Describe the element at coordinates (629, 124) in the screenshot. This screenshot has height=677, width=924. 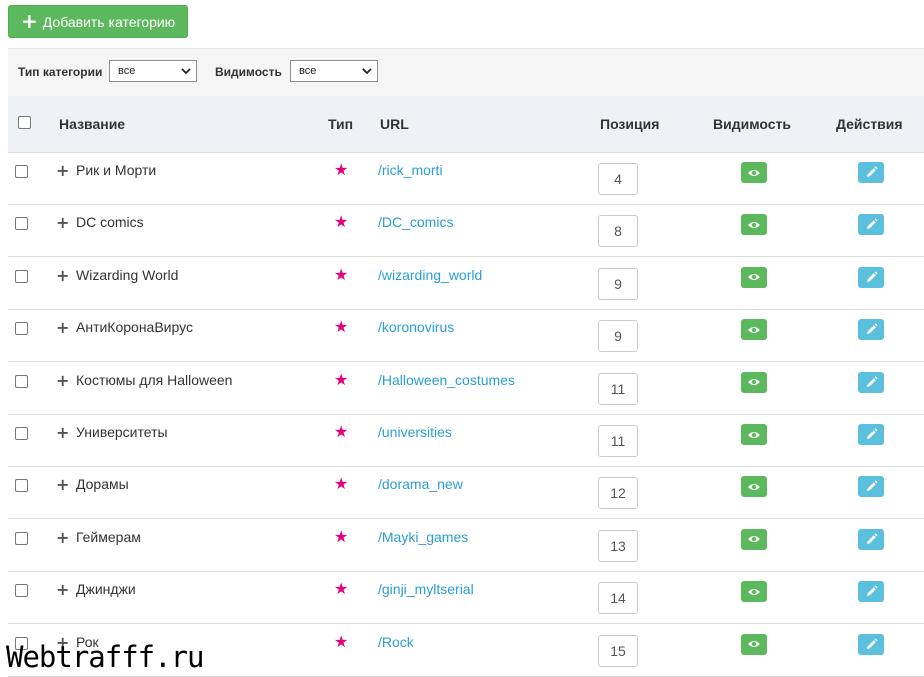
I see `column-header-position: Позиция` at that location.